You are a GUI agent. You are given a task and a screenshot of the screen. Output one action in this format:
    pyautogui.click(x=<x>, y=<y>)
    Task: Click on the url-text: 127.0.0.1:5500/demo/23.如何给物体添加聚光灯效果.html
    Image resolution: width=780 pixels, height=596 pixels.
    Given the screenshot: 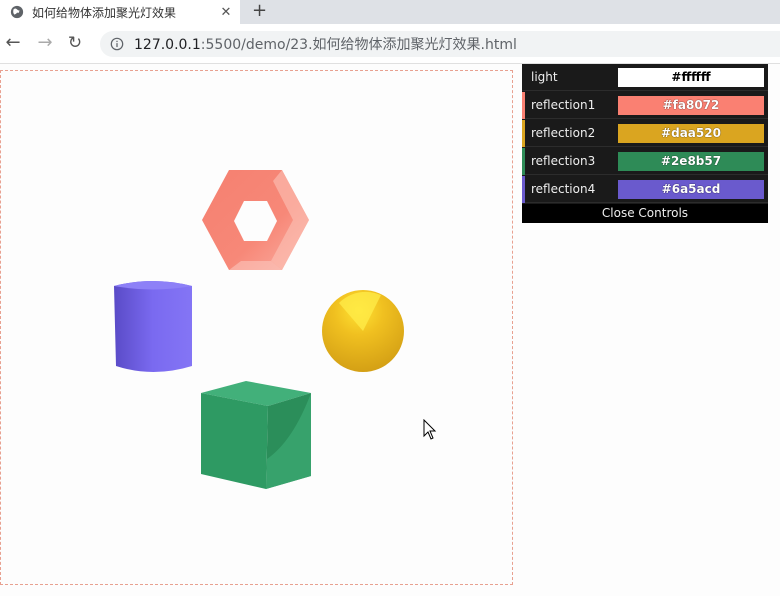 What is the action you would take?
    pyautogui.click(x=325, y=44)
    